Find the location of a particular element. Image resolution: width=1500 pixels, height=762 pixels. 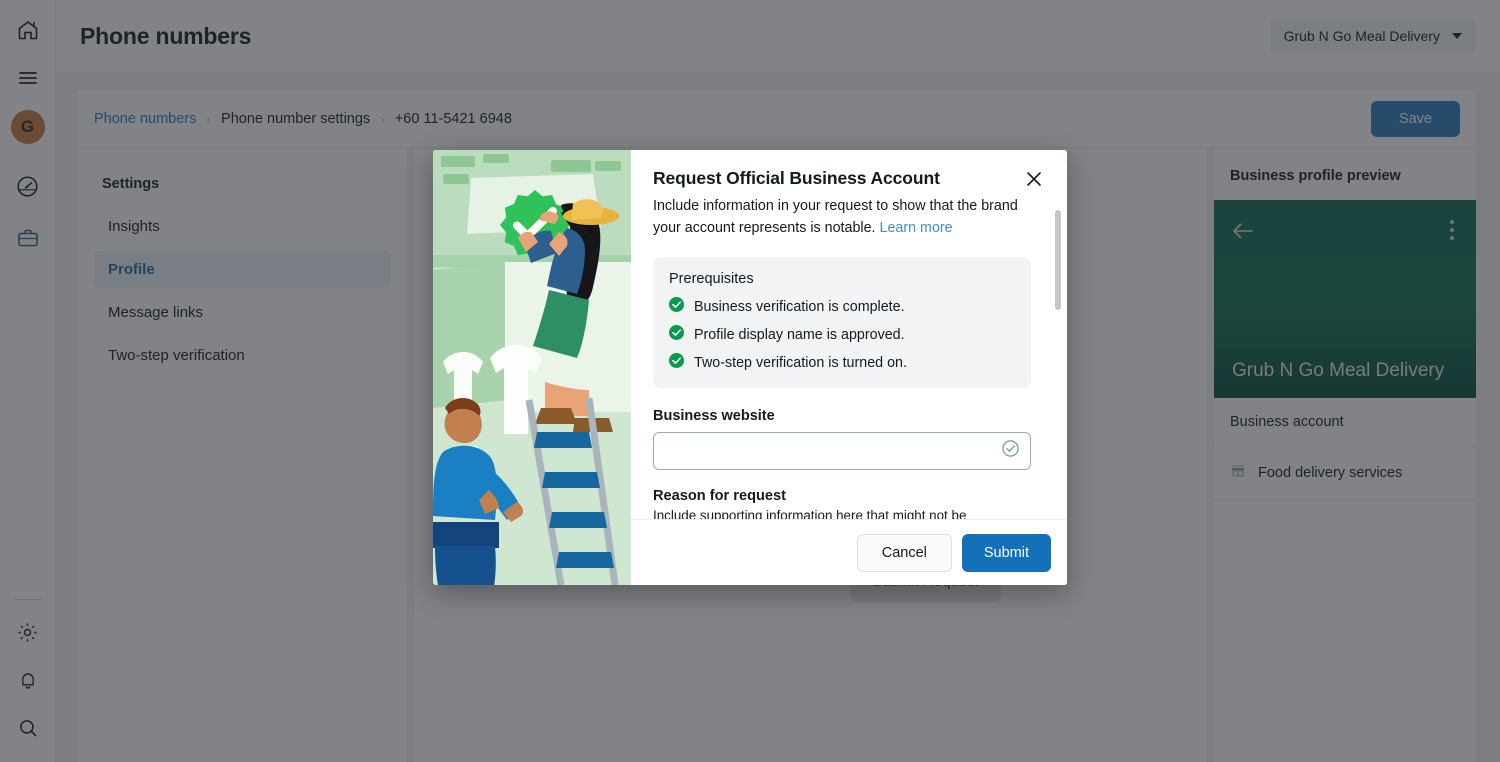

prerequisite-item: Two-step verification is turned on. is located at coordinates (842, 362).